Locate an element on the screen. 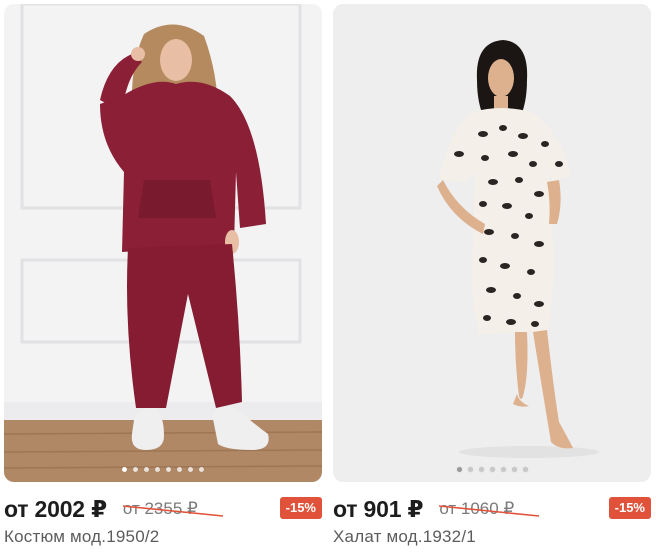 The image size is (656, 558). old-price: от 1060 ₽ is located at coordinates (489, 509).